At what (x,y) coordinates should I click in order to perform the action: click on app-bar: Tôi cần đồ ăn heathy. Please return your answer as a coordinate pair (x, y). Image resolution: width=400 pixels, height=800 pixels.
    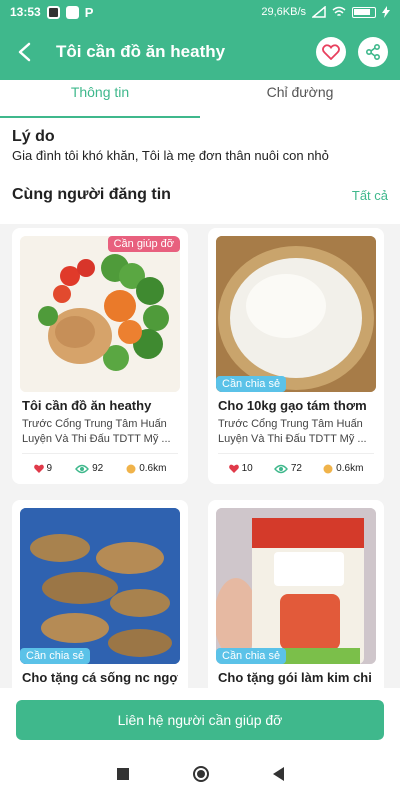
    Looking at the image, I should click on (200, 52).